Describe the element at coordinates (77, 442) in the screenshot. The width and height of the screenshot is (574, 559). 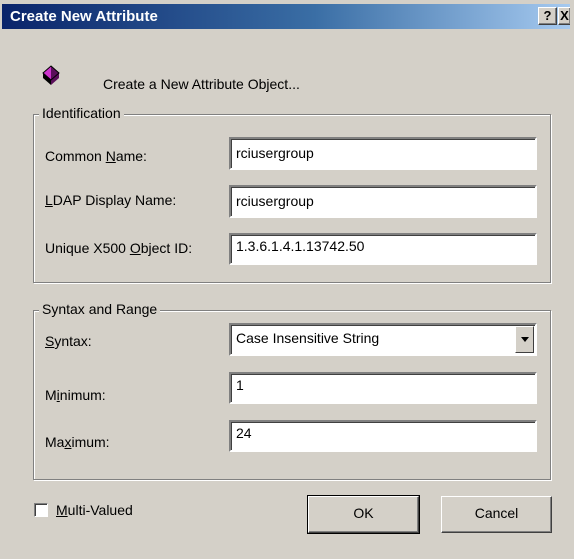
I see `maximum-label: Maximum:` at that location.